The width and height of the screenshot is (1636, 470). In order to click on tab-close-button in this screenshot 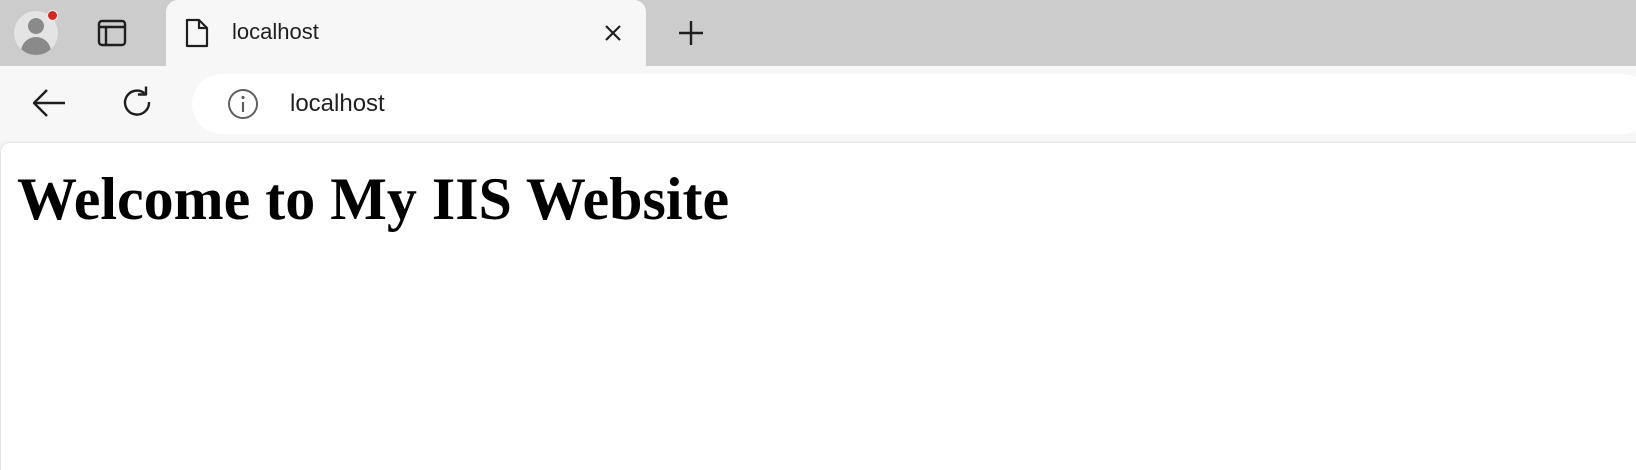, I will do `click(613, 33)`.